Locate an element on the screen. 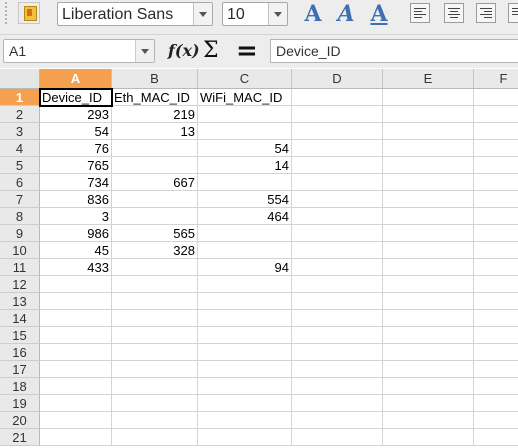 The image size is (518, 448). column-header-b: B is located at coordinates (155, 79).